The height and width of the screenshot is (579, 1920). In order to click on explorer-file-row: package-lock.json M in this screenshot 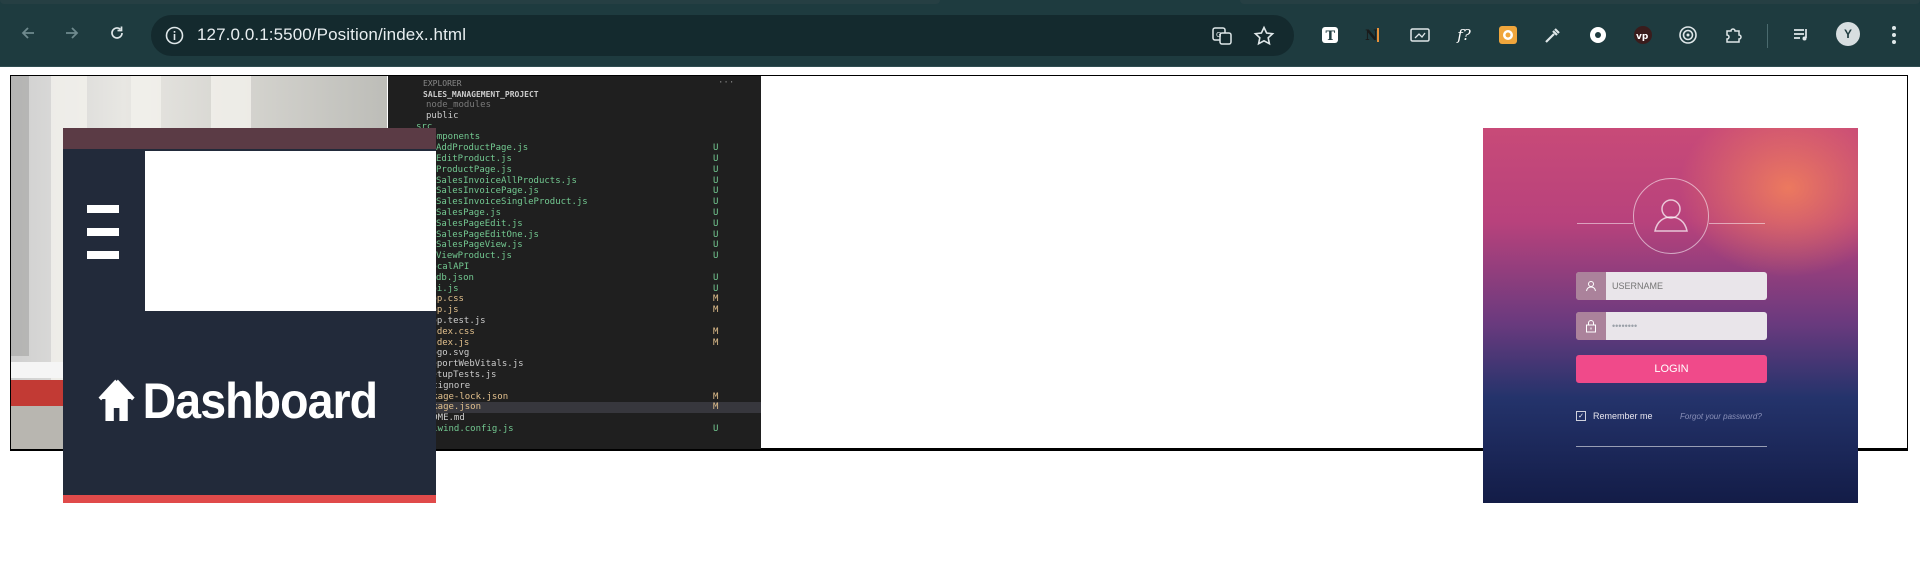, I will do `click(574, 397)`.